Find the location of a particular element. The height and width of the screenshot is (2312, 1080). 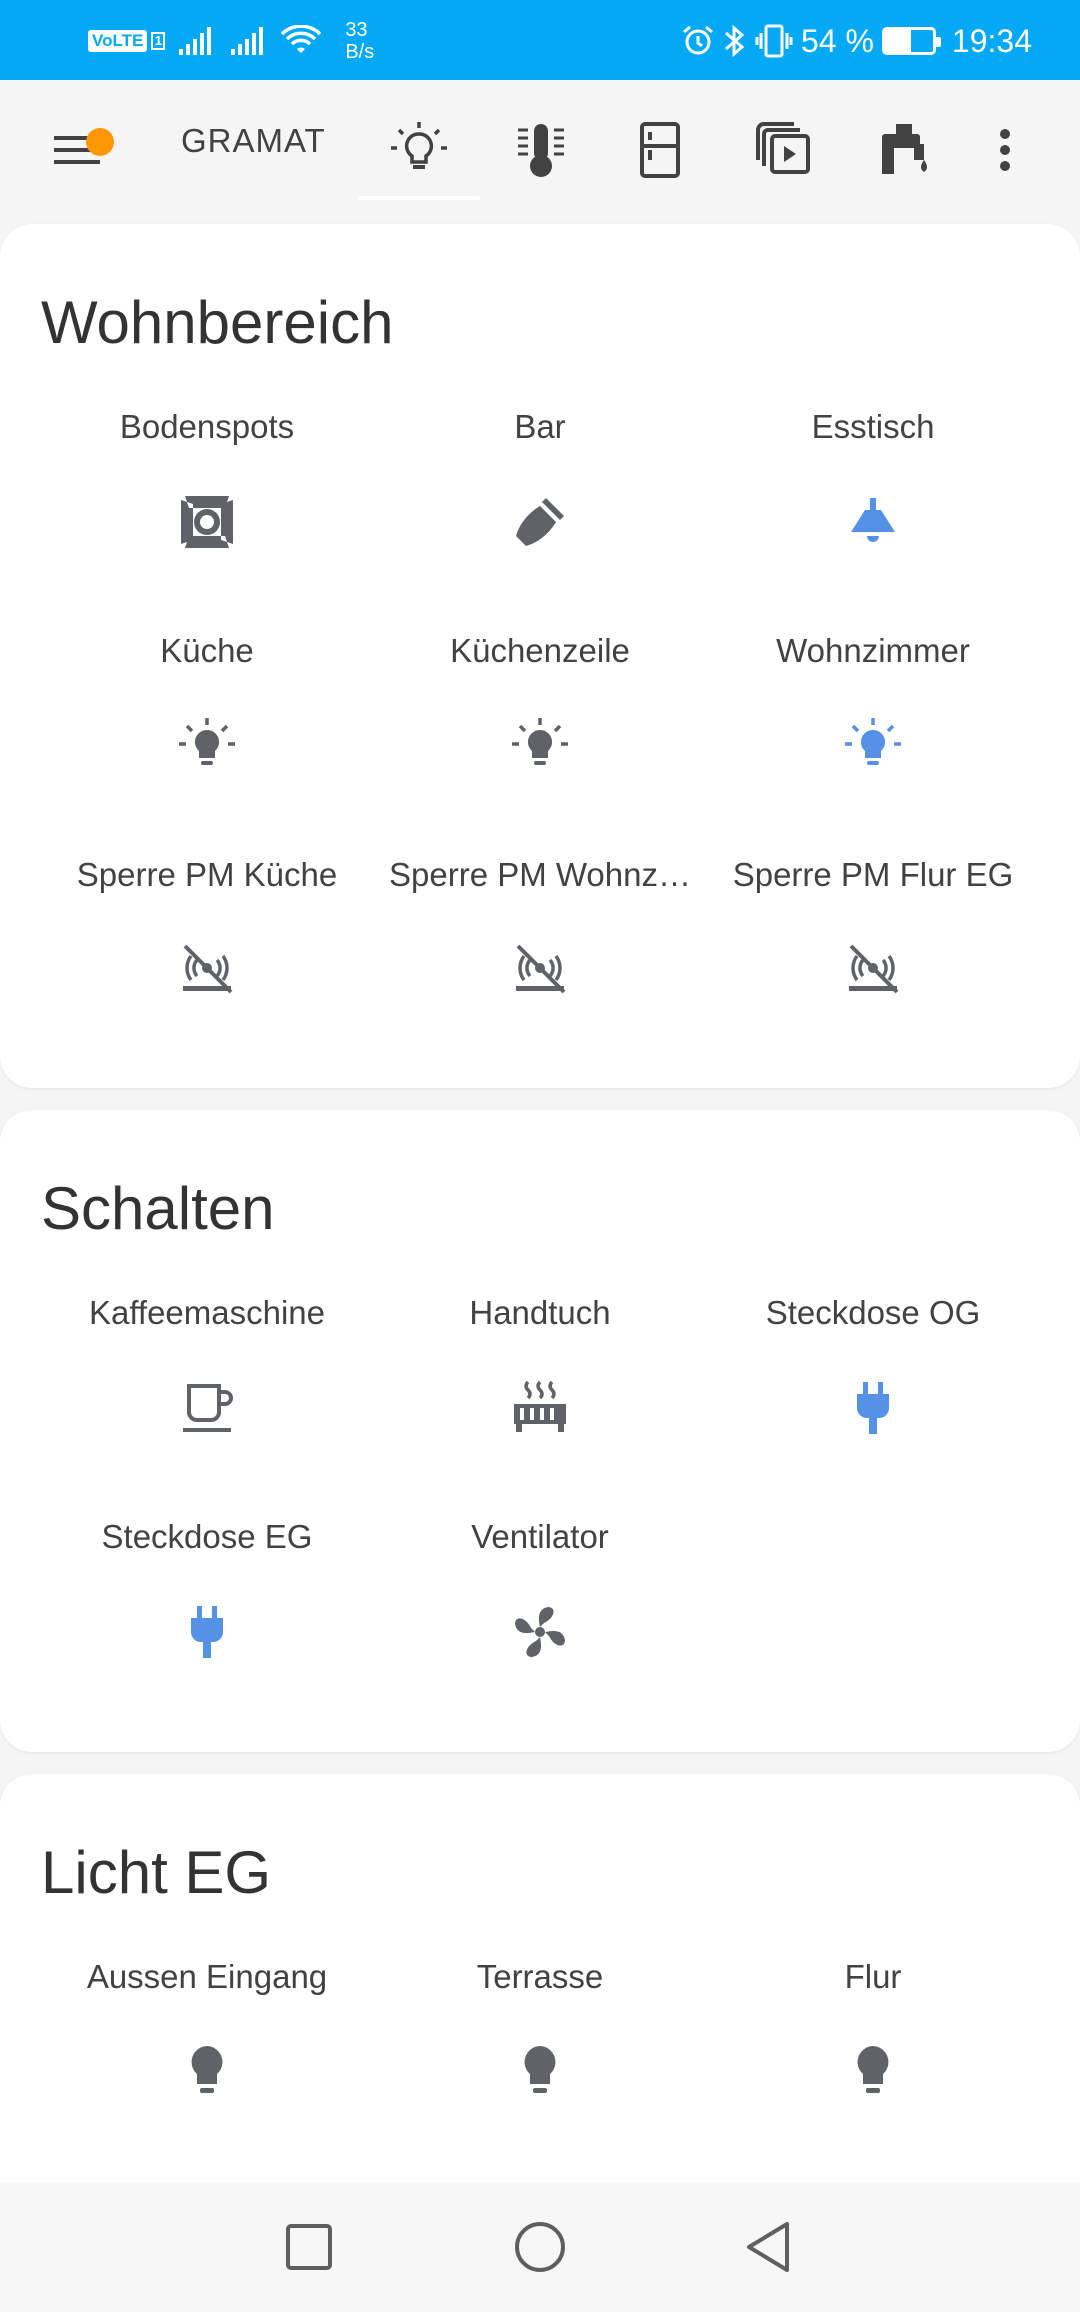

tab-climate is located at coordinates (540, 150).